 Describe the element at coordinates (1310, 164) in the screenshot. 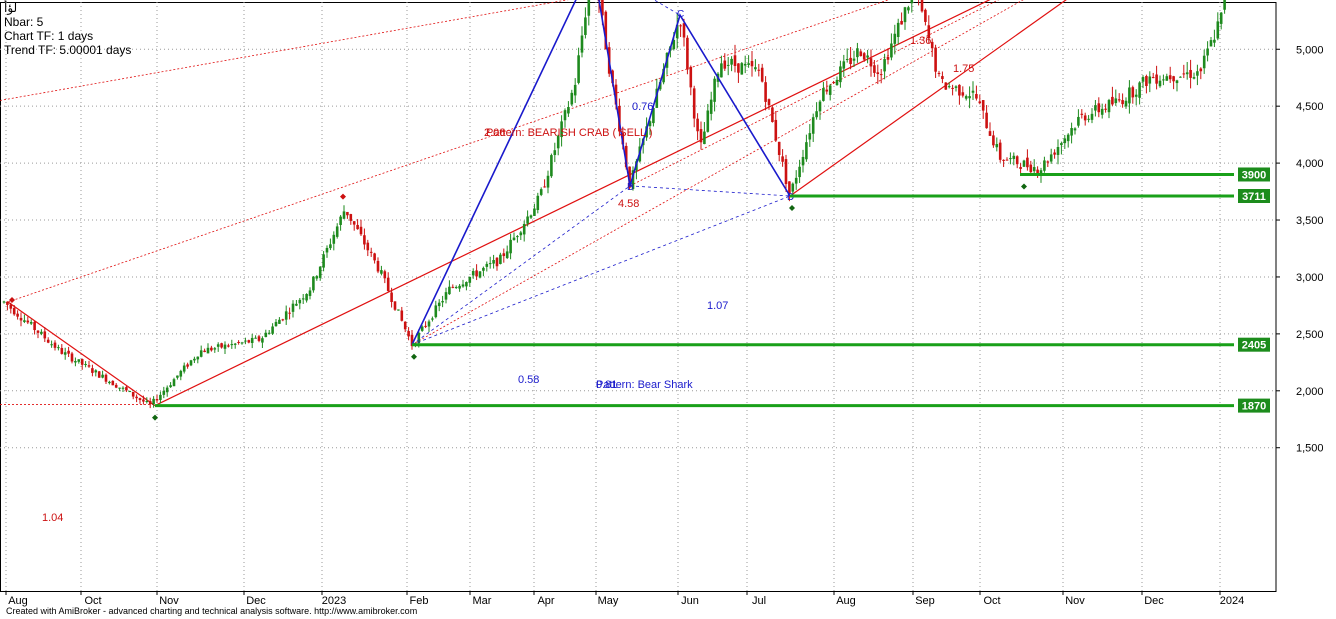

I see `y-tick-label: 4,000` at that location.